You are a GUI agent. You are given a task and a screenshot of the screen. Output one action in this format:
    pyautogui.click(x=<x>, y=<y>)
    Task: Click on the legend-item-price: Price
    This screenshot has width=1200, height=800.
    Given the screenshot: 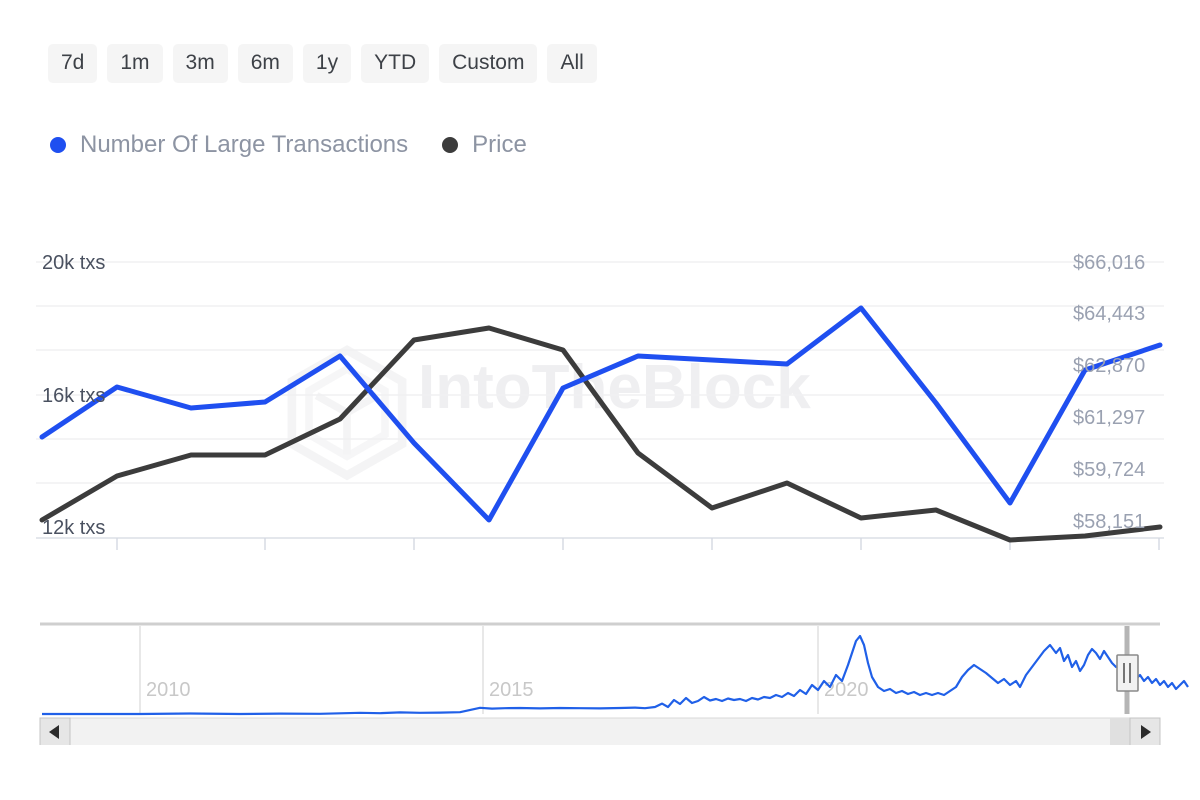 What is the action you would take?
    pyautogui.click(x=484, y=145)
    